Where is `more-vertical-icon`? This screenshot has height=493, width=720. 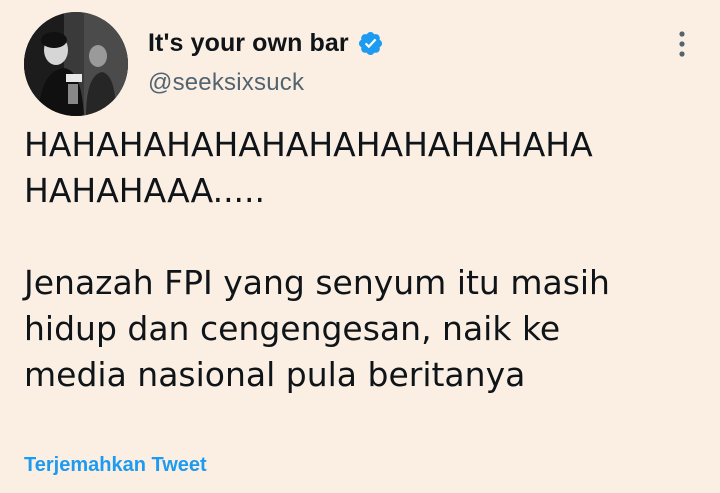
more-vertical-icon is located at coordinates (682, 44).